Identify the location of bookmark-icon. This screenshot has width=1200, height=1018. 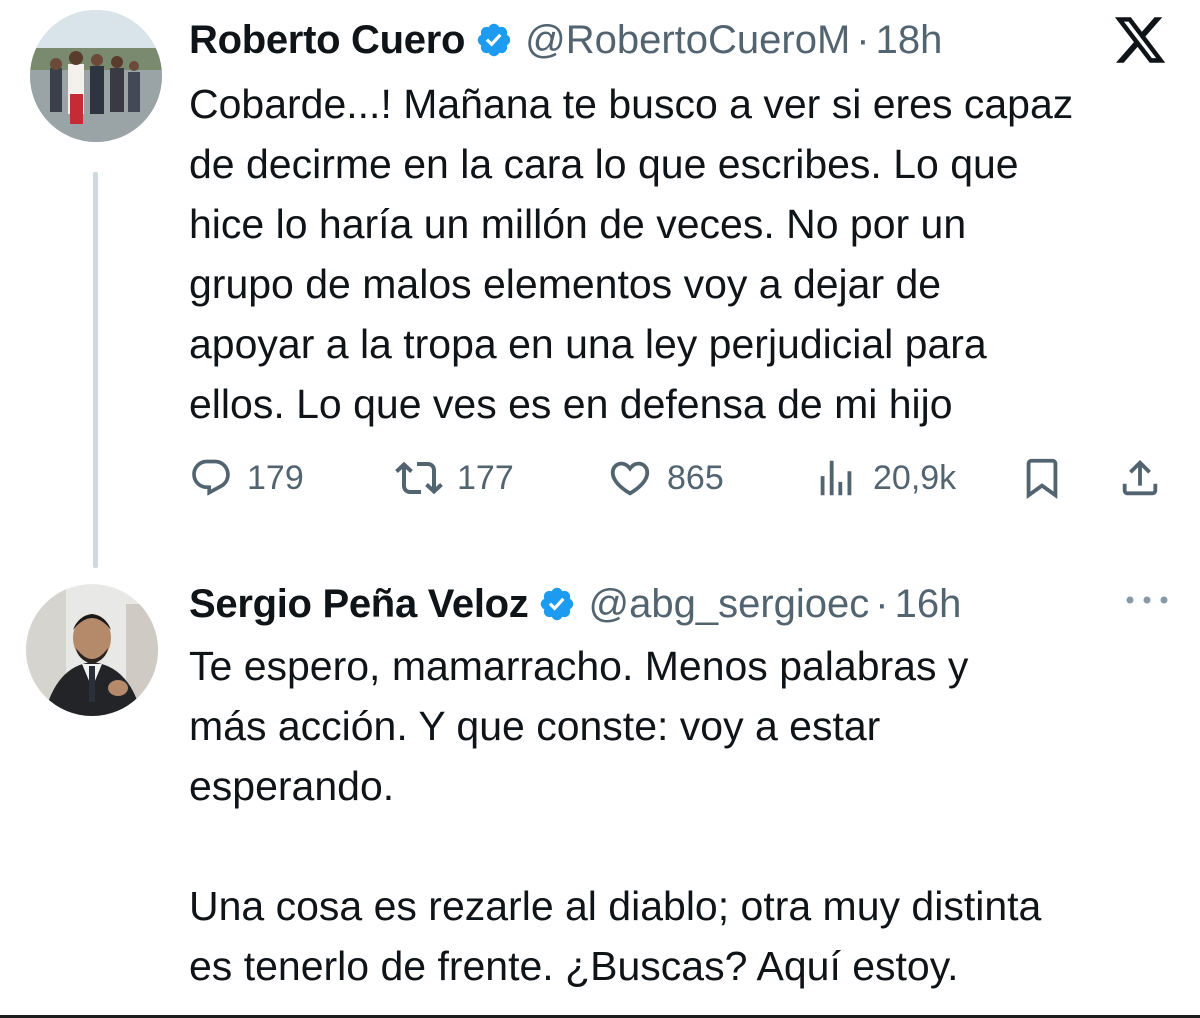
(1042, 478).